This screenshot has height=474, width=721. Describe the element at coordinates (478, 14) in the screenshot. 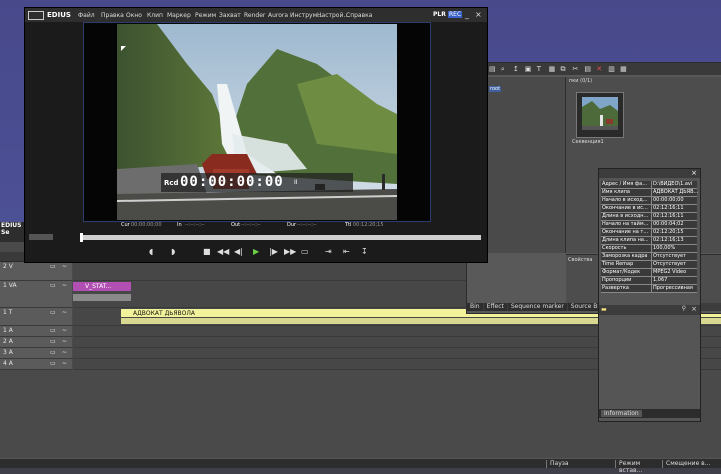

I see `close-icon: ×` at that location.